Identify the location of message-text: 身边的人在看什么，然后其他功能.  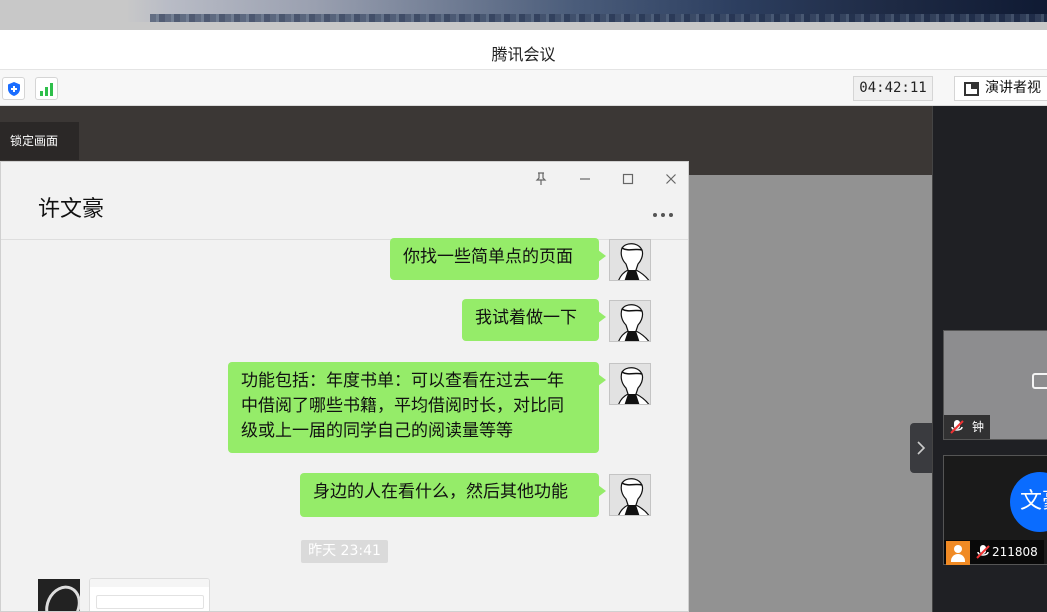
(440, 492).